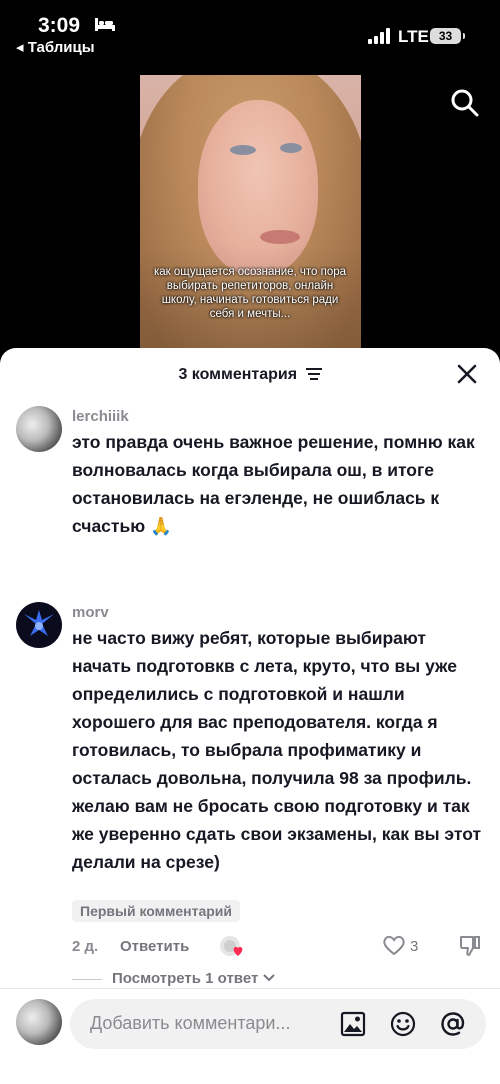  What do you see at coordinates (414, 946) in the screenshot?
I see `like-count: 3` at bounding box center [414, 946].